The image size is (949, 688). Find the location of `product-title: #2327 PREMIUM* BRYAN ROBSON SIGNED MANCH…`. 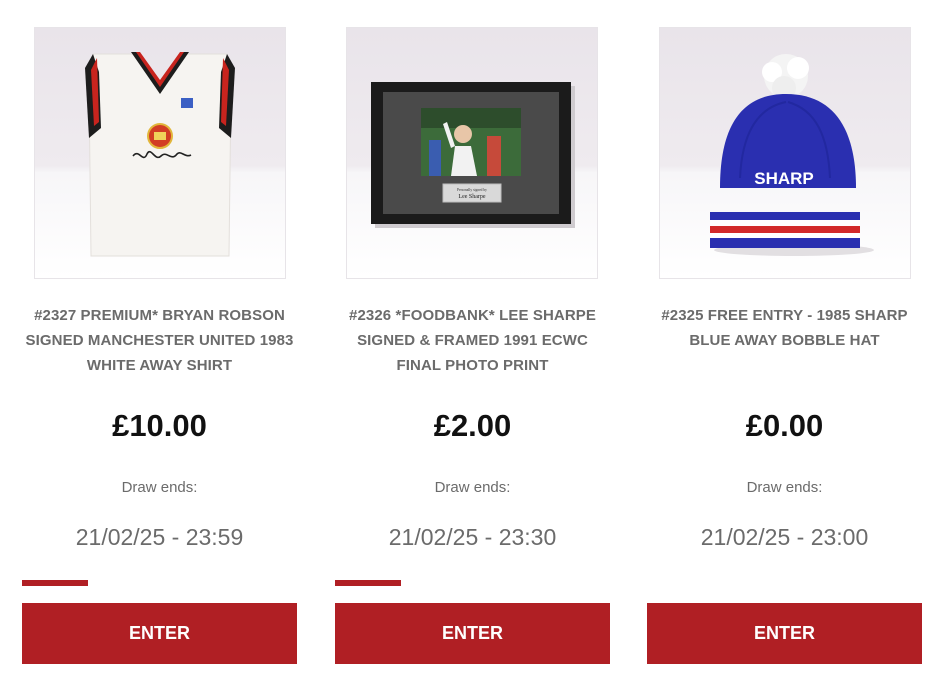

product-title: #2327 PREMIUM* BRYAN ROBSON SIGNED MANCH… is located at coordinates (159, 340).